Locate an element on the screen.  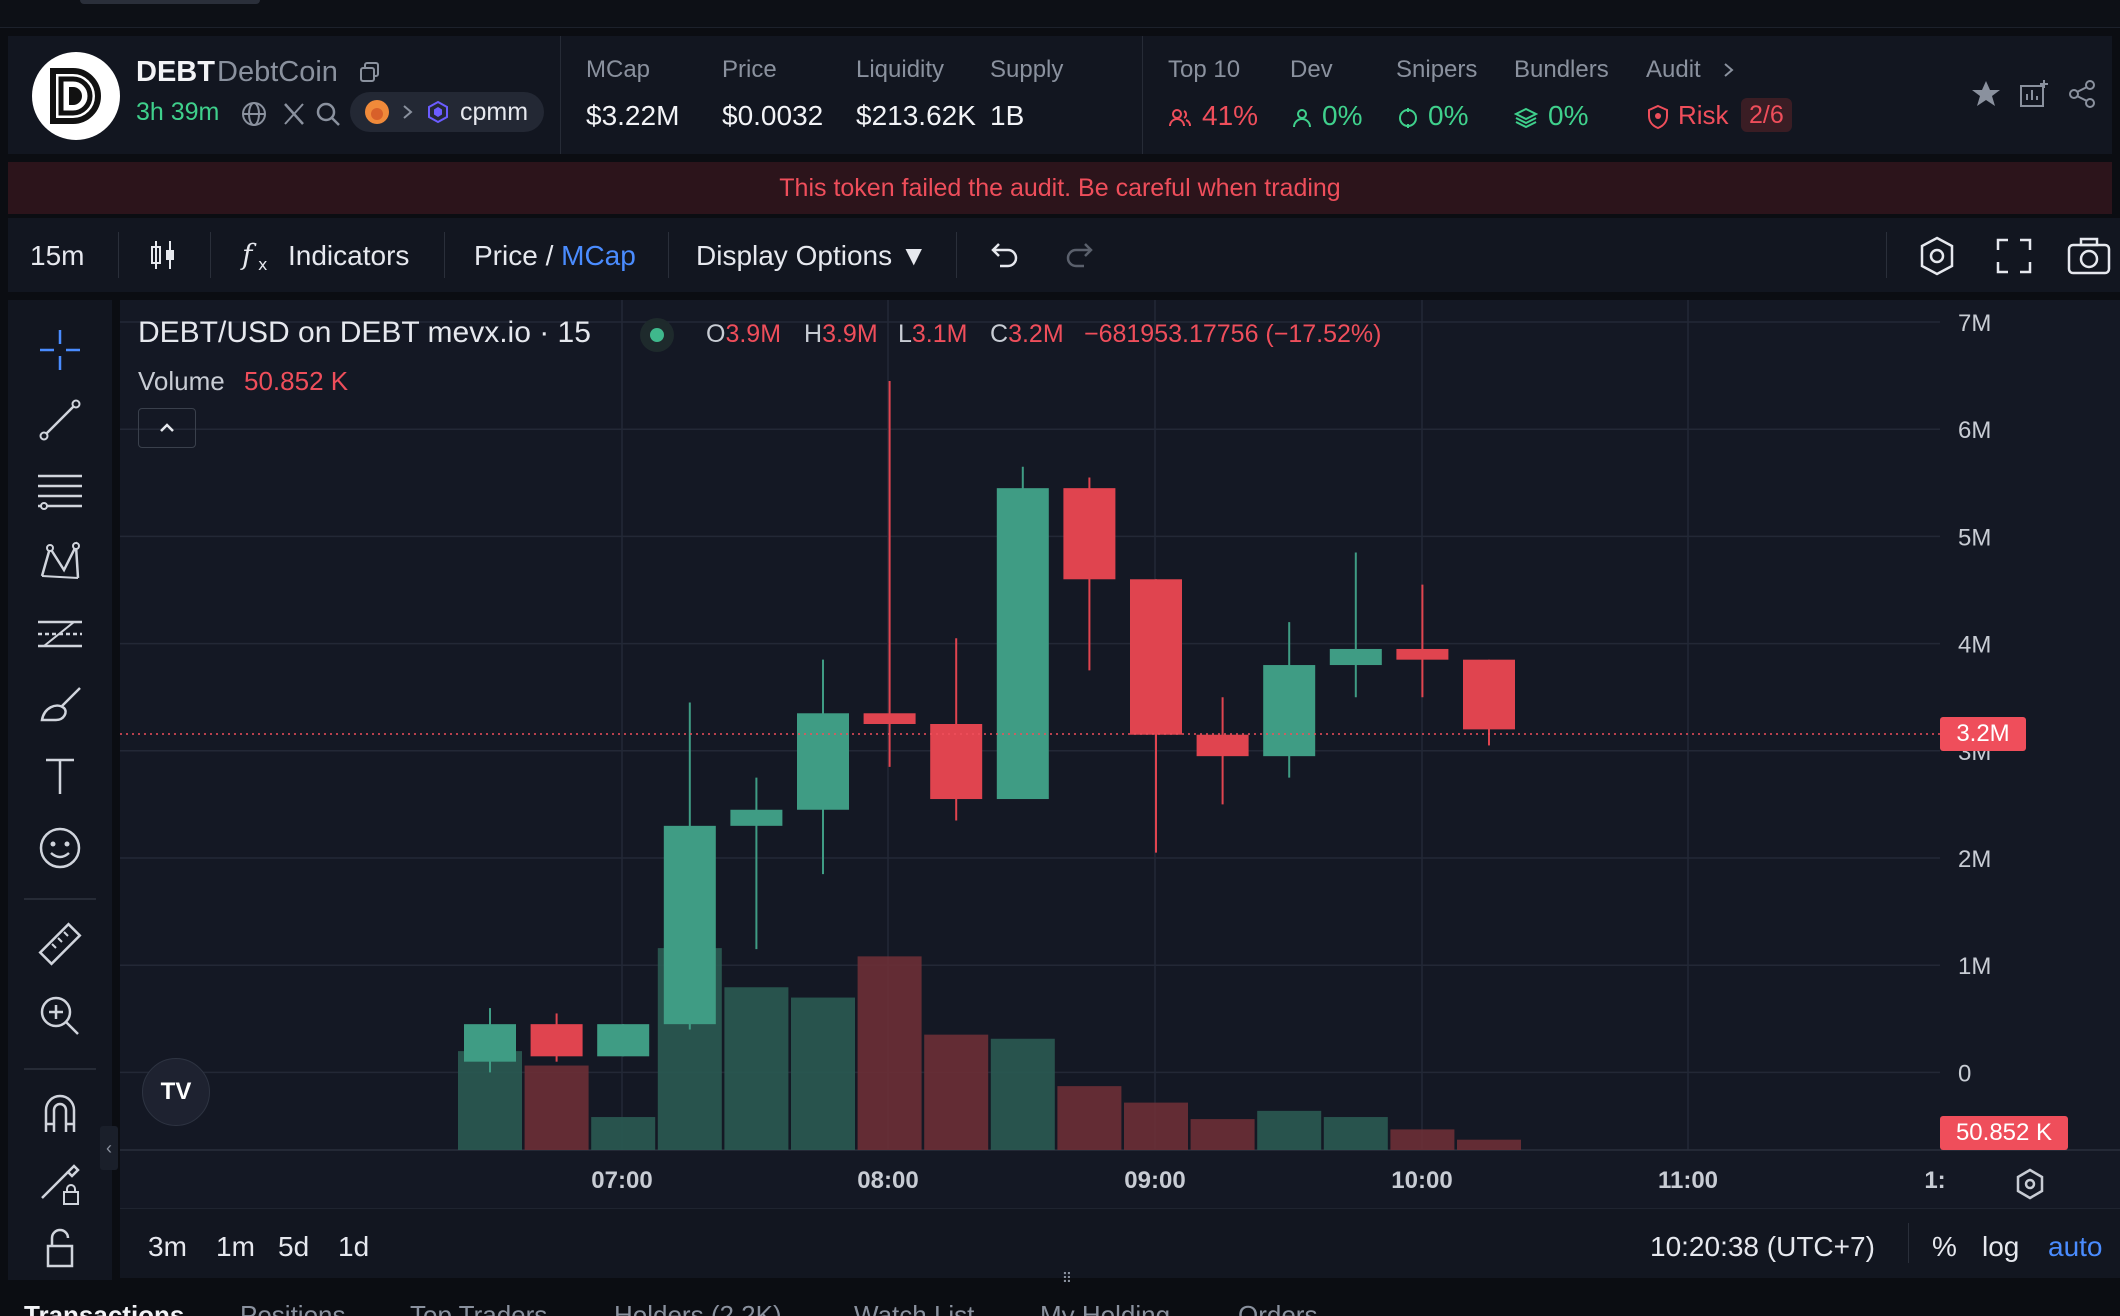
tab-watch-list: Watch List is located at coordinates (914, 1308).